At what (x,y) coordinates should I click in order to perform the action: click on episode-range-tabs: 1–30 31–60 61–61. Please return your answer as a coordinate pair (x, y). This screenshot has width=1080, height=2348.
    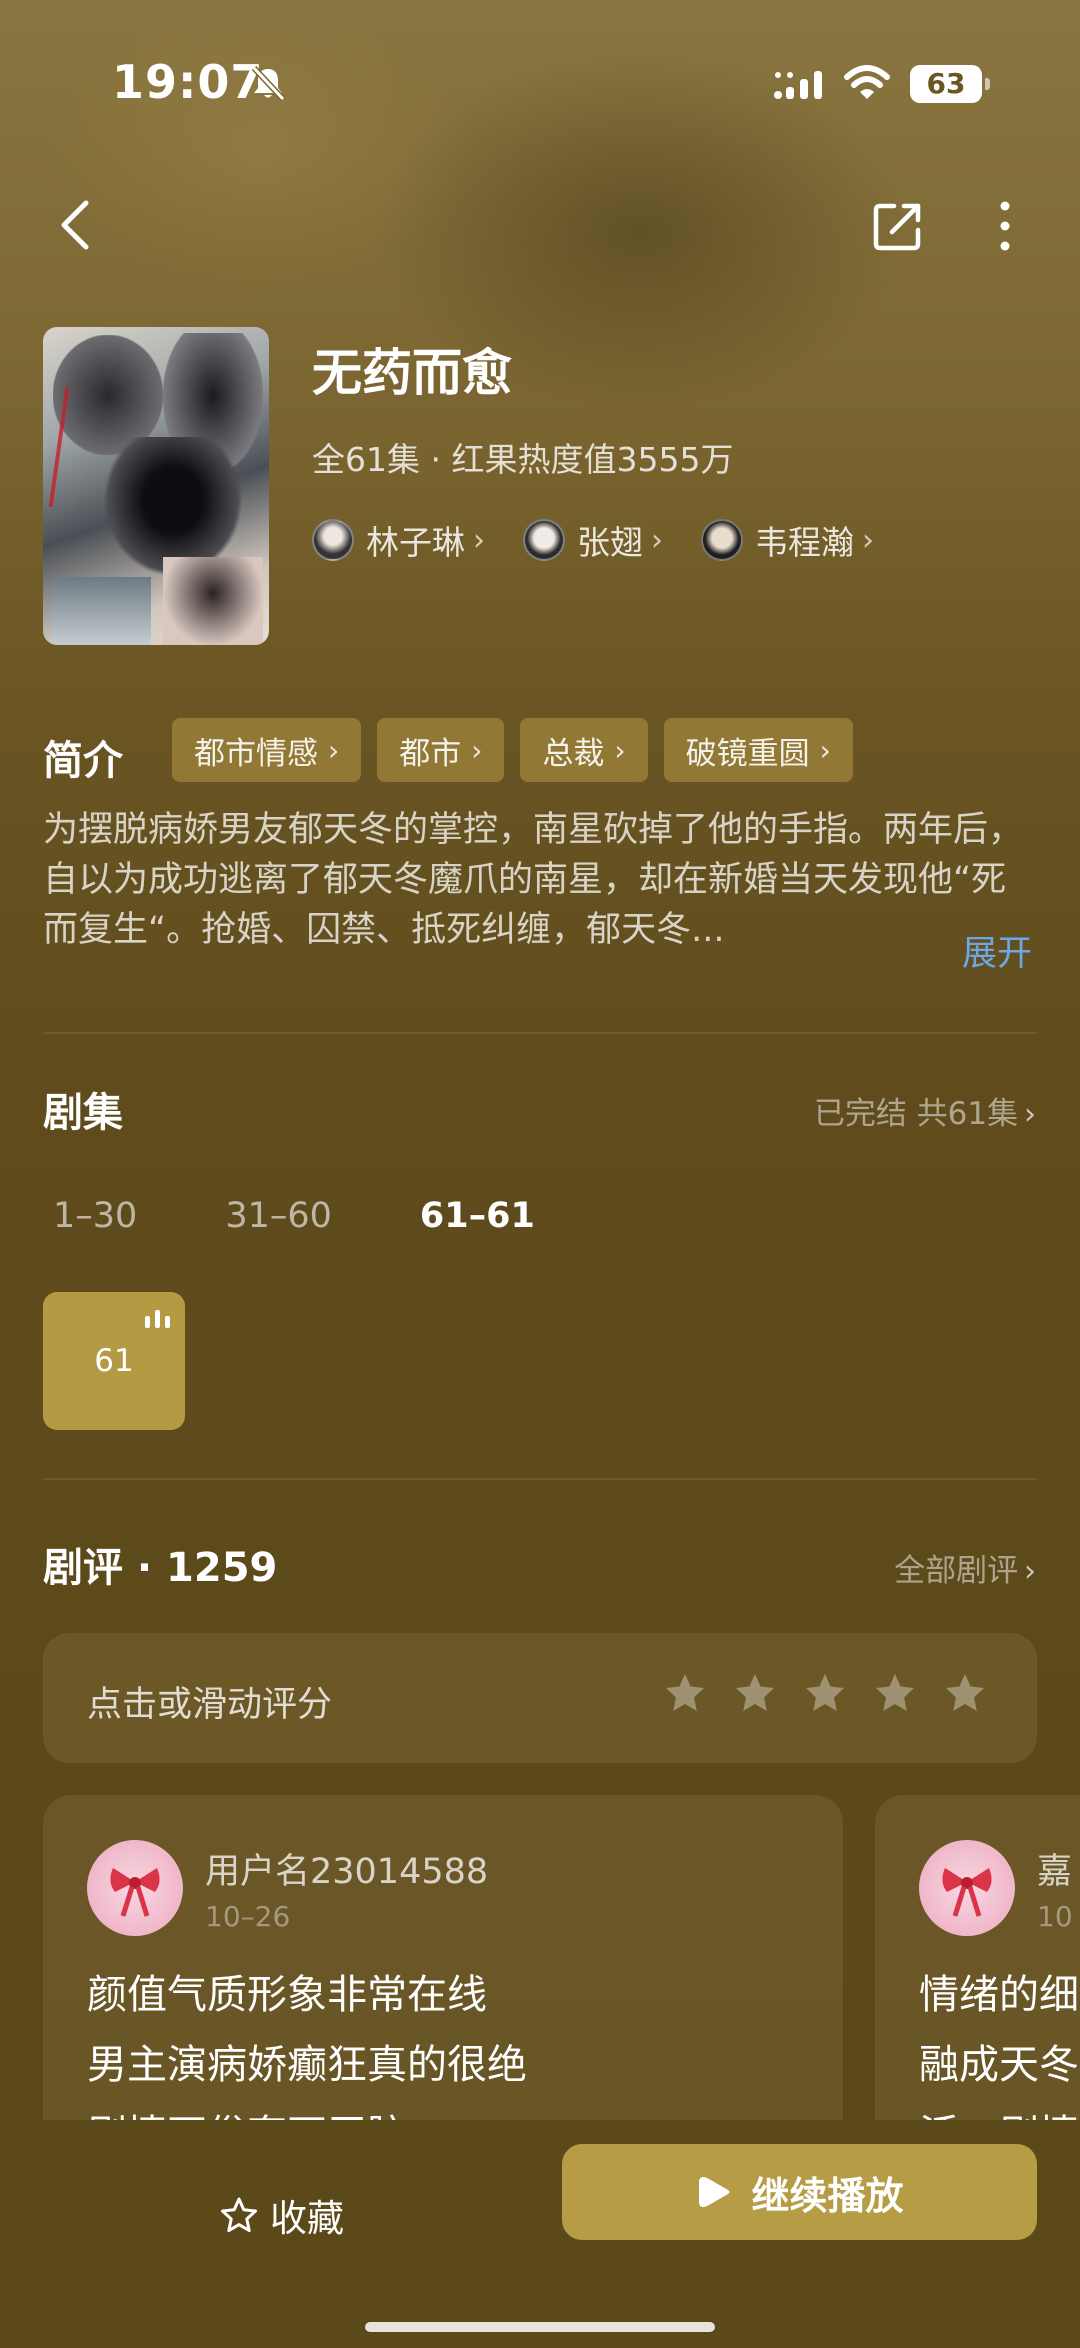
    Looking at the image, I should click on (294, 1216).